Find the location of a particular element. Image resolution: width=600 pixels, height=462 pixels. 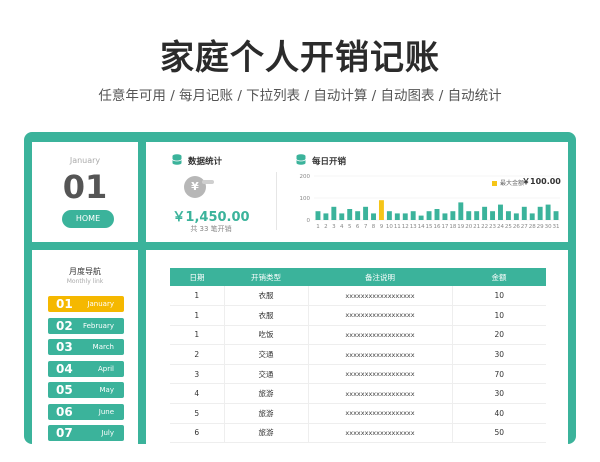

table-row: 4 旅游 xxxxxxxxxxxxxxxxxx 30 is located at coordinates (358, 394).